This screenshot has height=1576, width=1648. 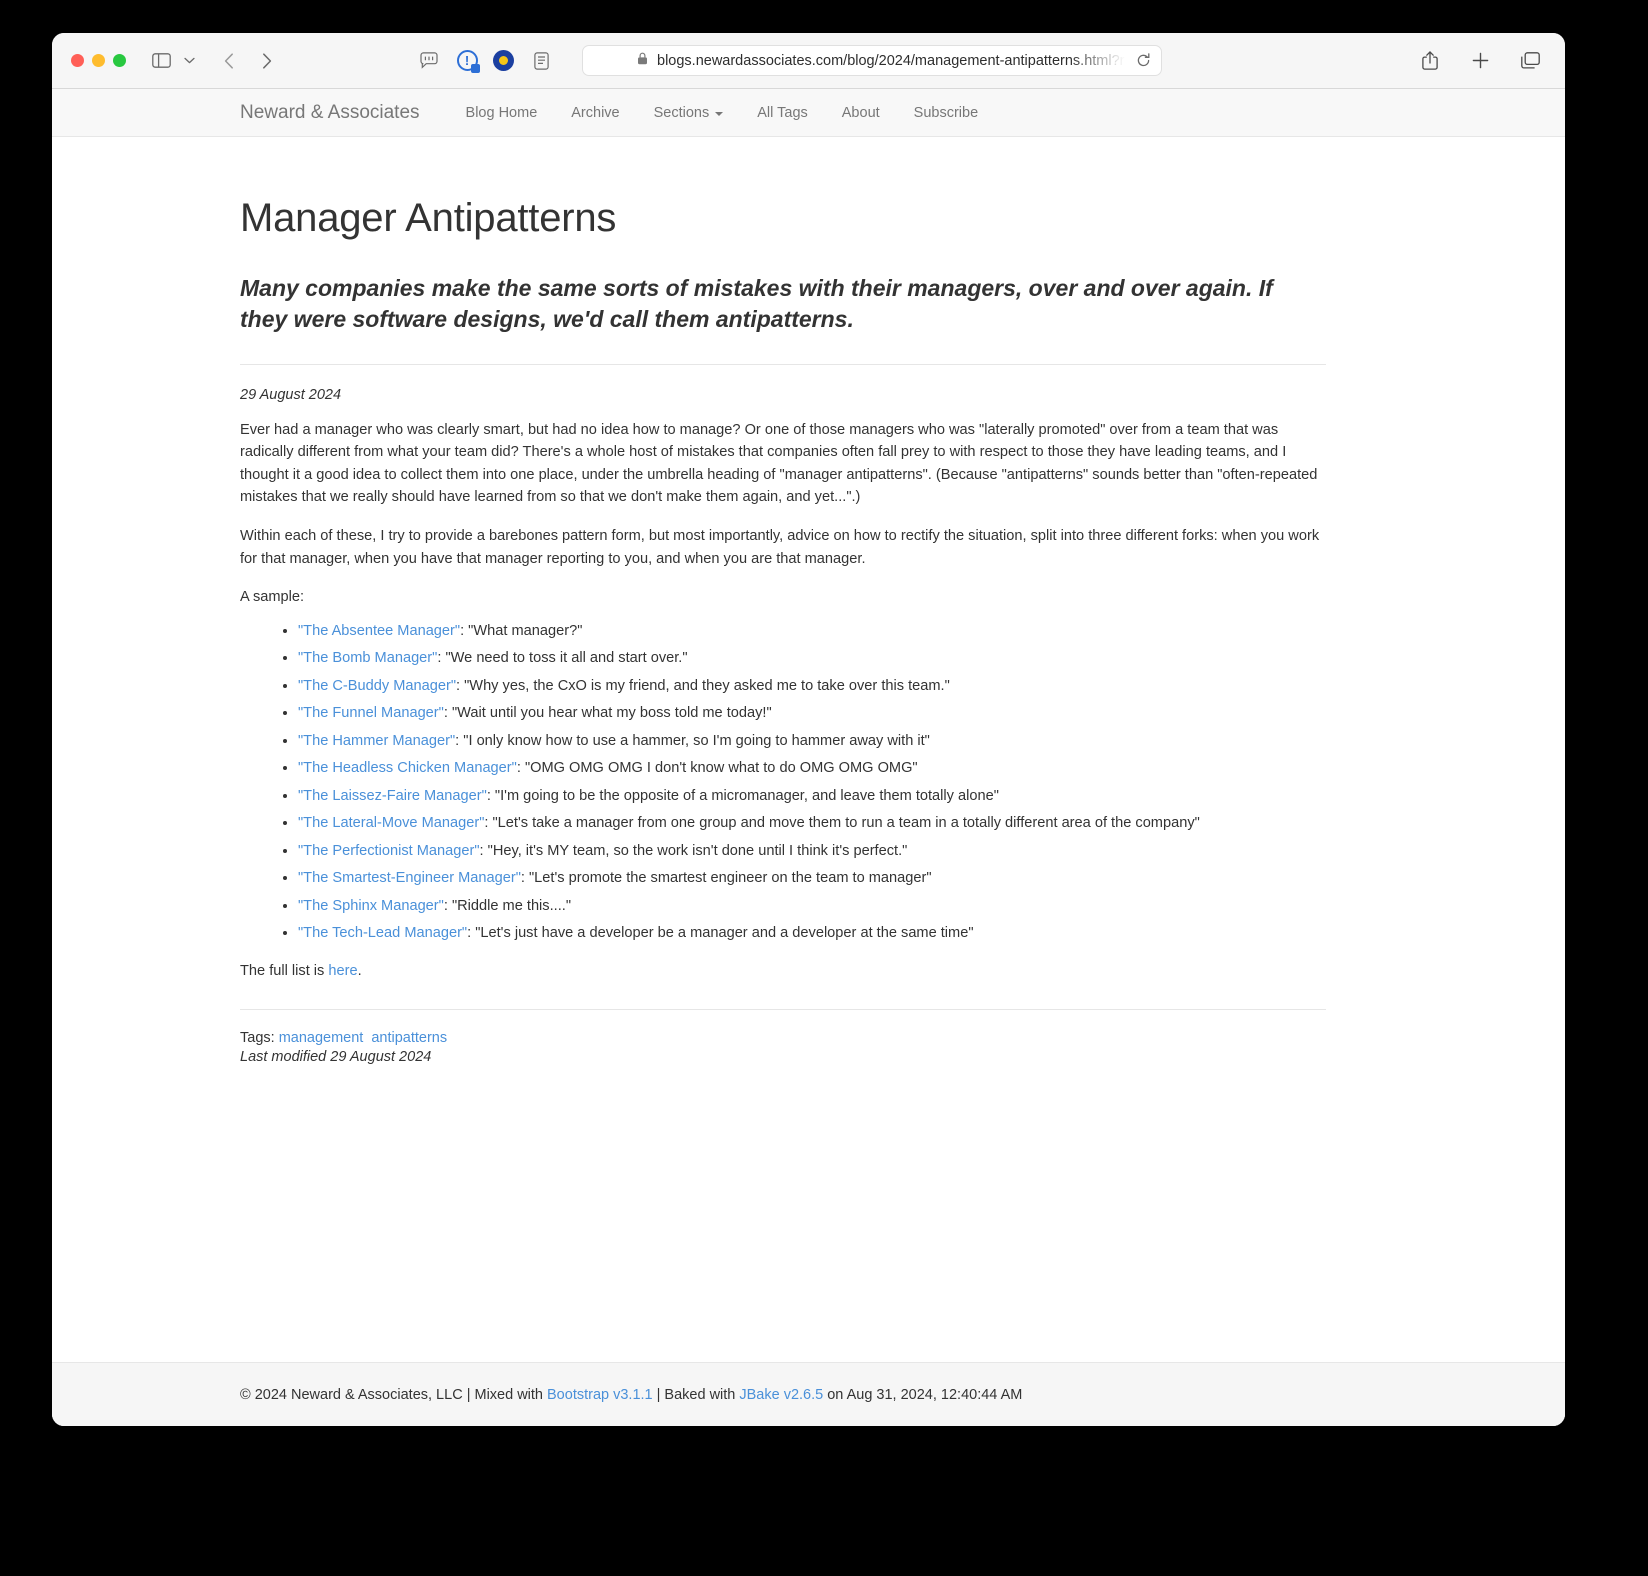 I want to click on nav-label: Sections, so click(x=681, y=112).